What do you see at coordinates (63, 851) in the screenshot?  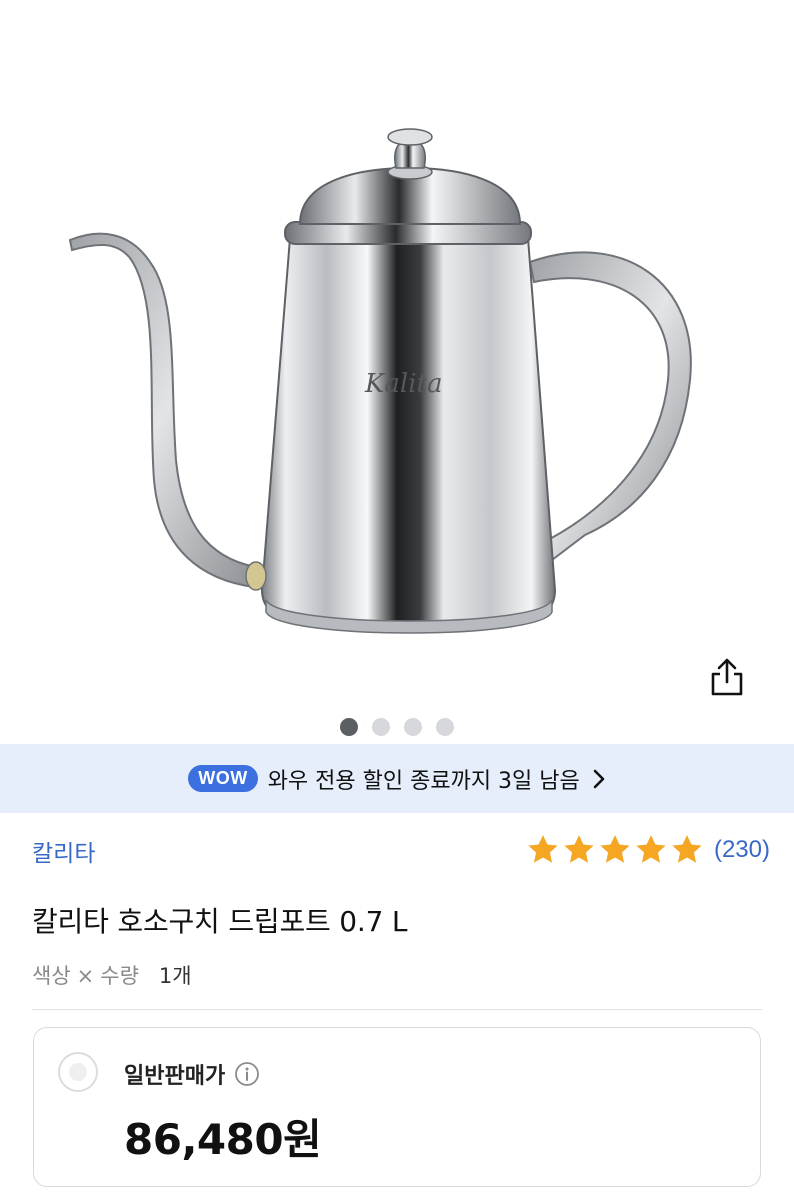 I see `brand-link: 칼리타` at bounding box center [63, 851].